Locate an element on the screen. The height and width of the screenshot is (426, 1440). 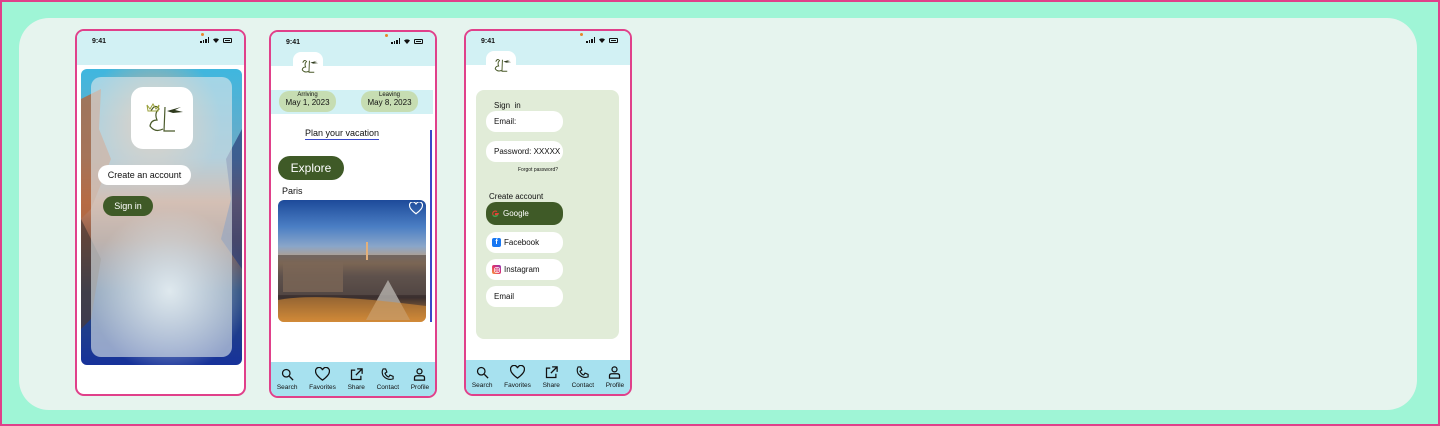
facebook-icon: f is located at coordinates (496, 242).